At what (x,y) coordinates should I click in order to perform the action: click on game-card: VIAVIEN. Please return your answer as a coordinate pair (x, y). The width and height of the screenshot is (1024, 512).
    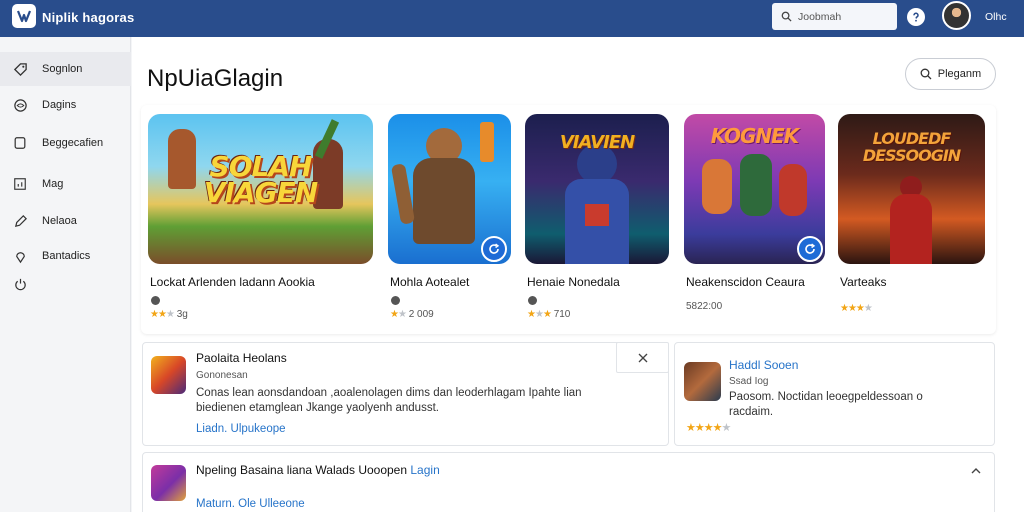
    Looking at the image, I should click on (597, 189).